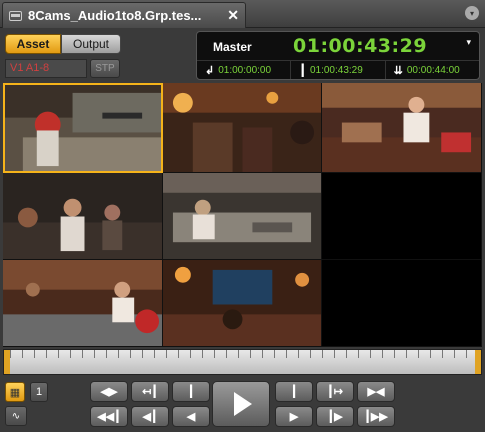 The width and height of the screenshot is (485, 432). I want to click on mark-out-button: ┃, so click(294, 391).